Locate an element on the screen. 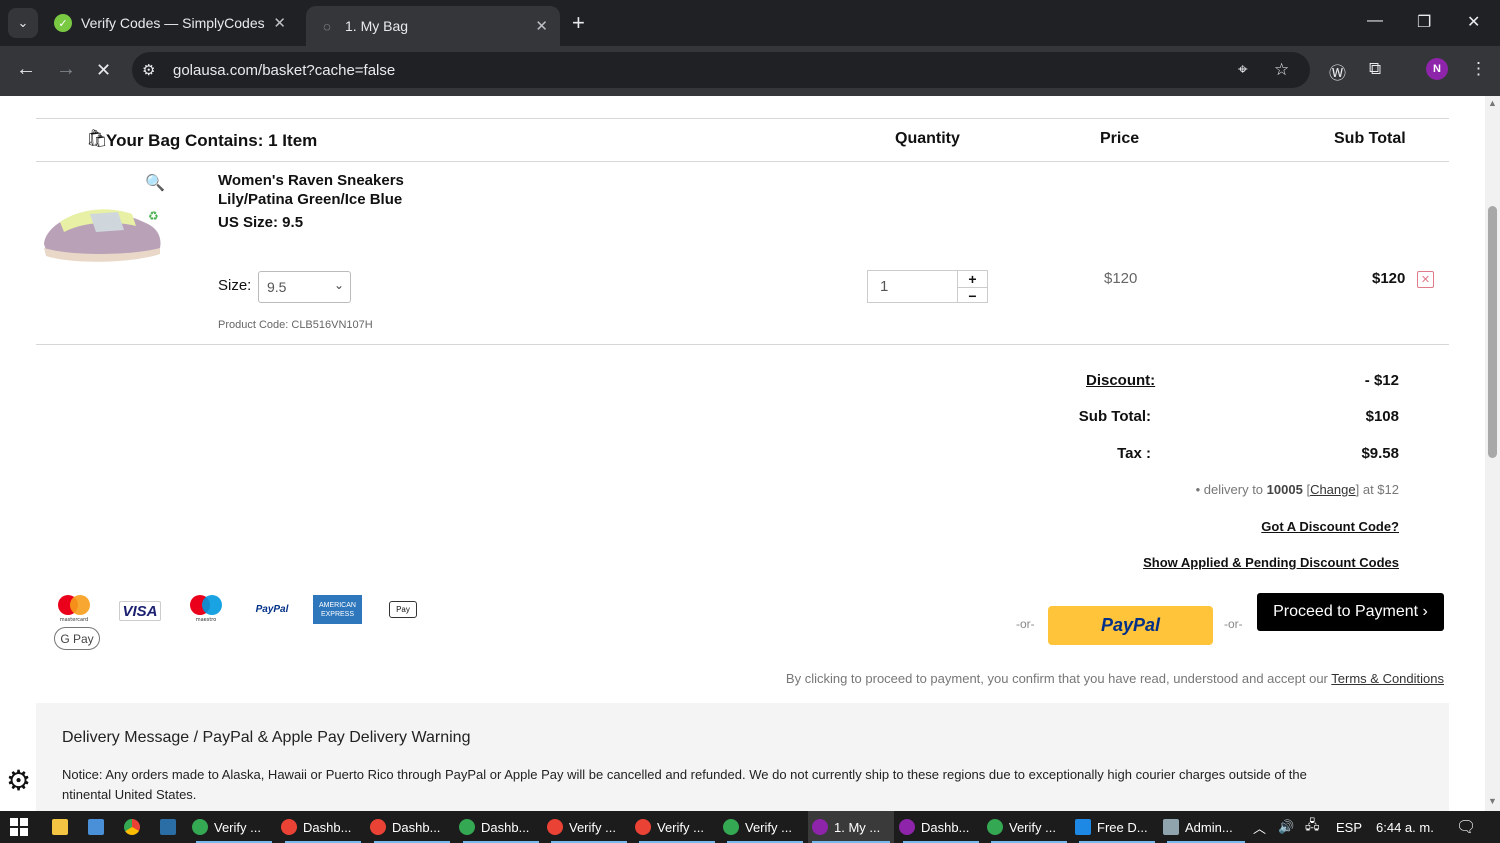 This screenshot has width=1500, height=843. store-icon is located at coordinates (99, 827).